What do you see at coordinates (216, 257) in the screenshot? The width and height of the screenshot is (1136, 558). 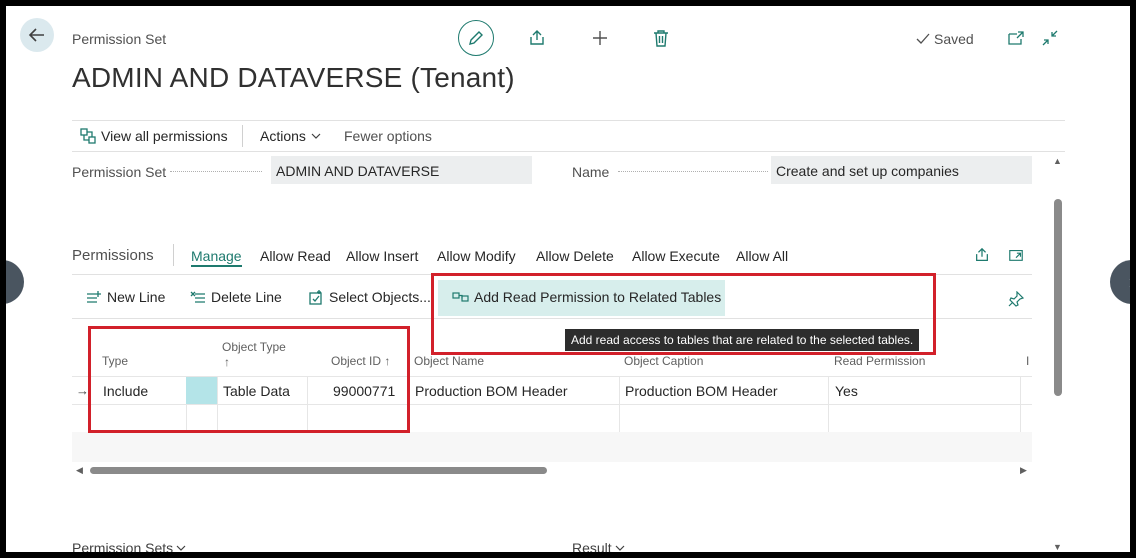 I see `tab-manage: Manage` at bounding box center [216, 257].